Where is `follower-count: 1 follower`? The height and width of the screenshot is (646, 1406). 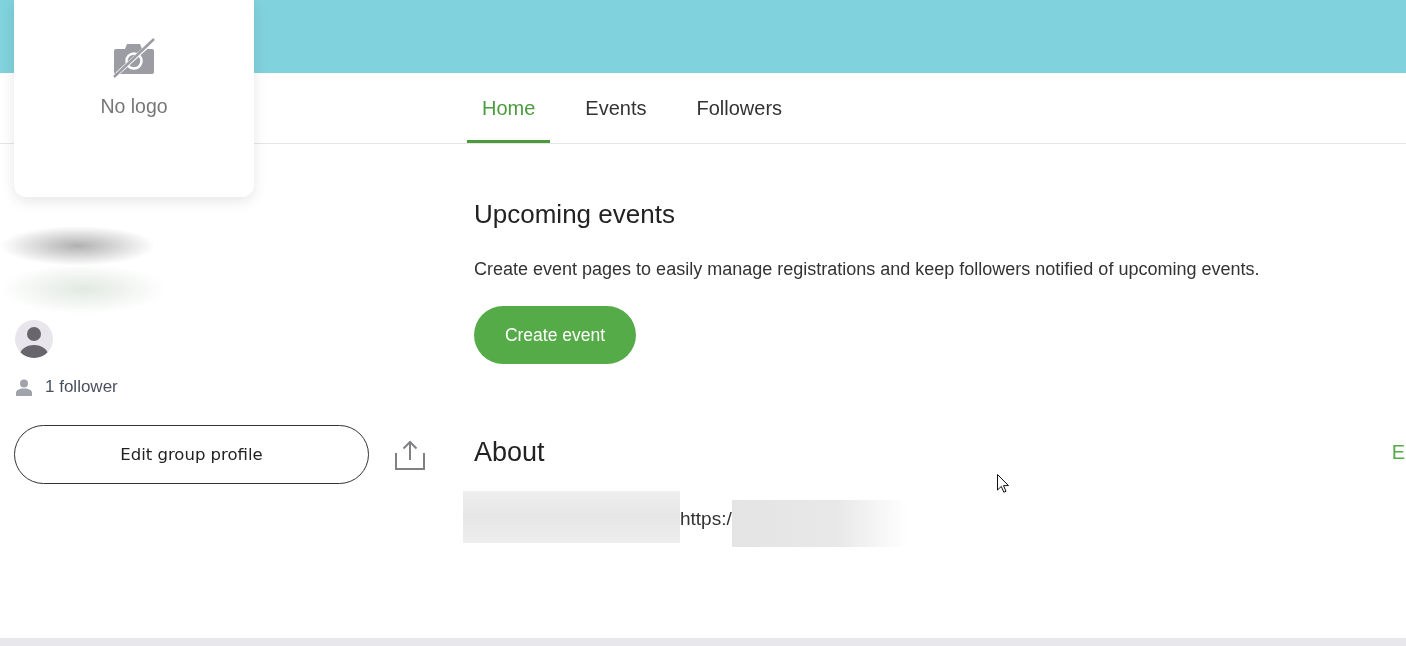
follower-count: 1 follower is located at coordinates (81, 387).